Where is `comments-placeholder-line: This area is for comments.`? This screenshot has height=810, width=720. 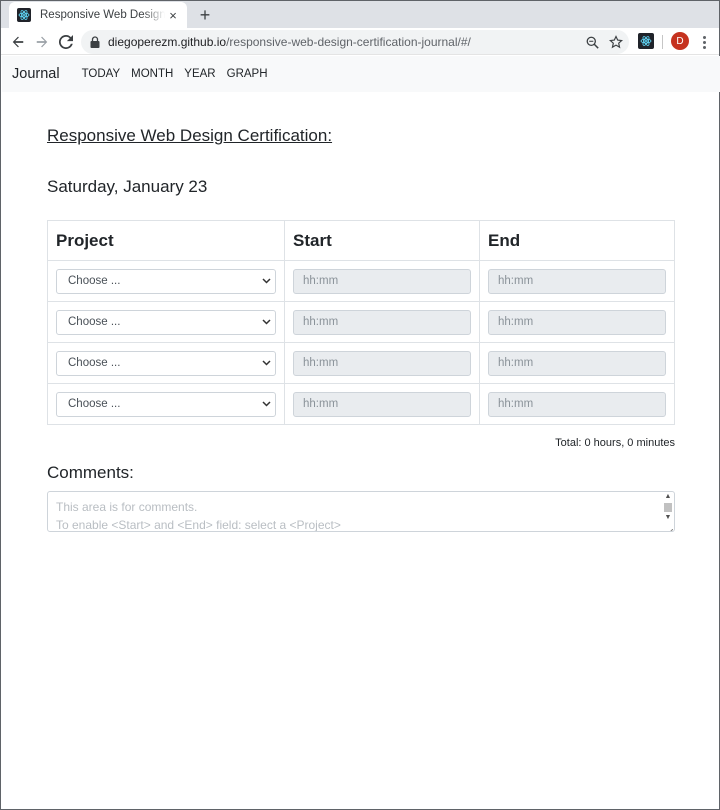 comments-placeholder-line: This area is for comments. is located at coordinates (127, 507).